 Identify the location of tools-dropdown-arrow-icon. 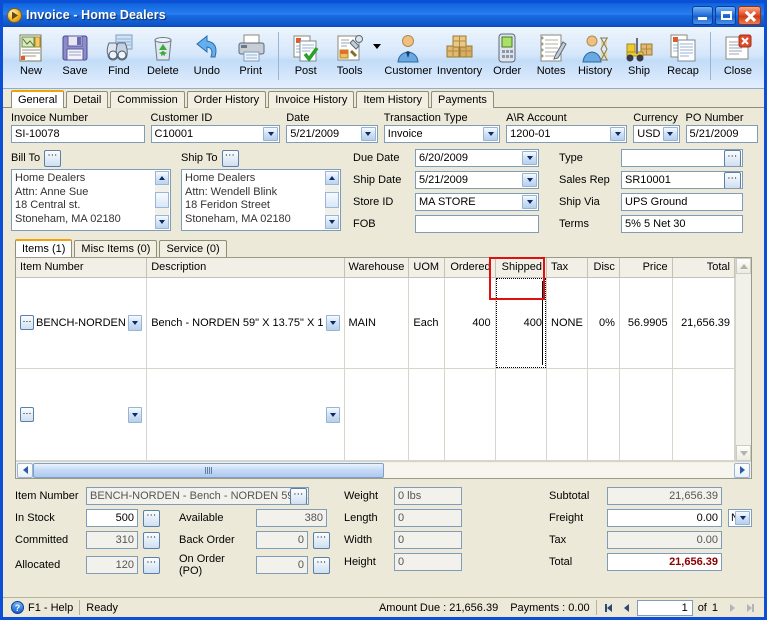
(376, 46).